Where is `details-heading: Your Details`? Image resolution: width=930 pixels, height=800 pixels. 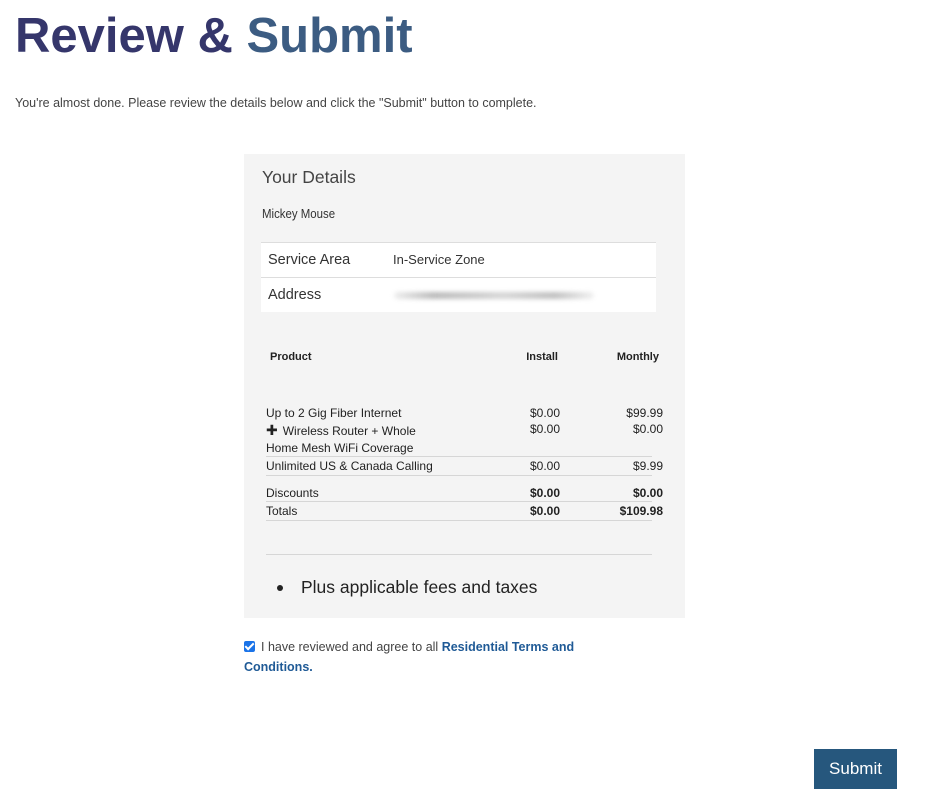
details-heading: Your Details is located at coordinates (309, 177).